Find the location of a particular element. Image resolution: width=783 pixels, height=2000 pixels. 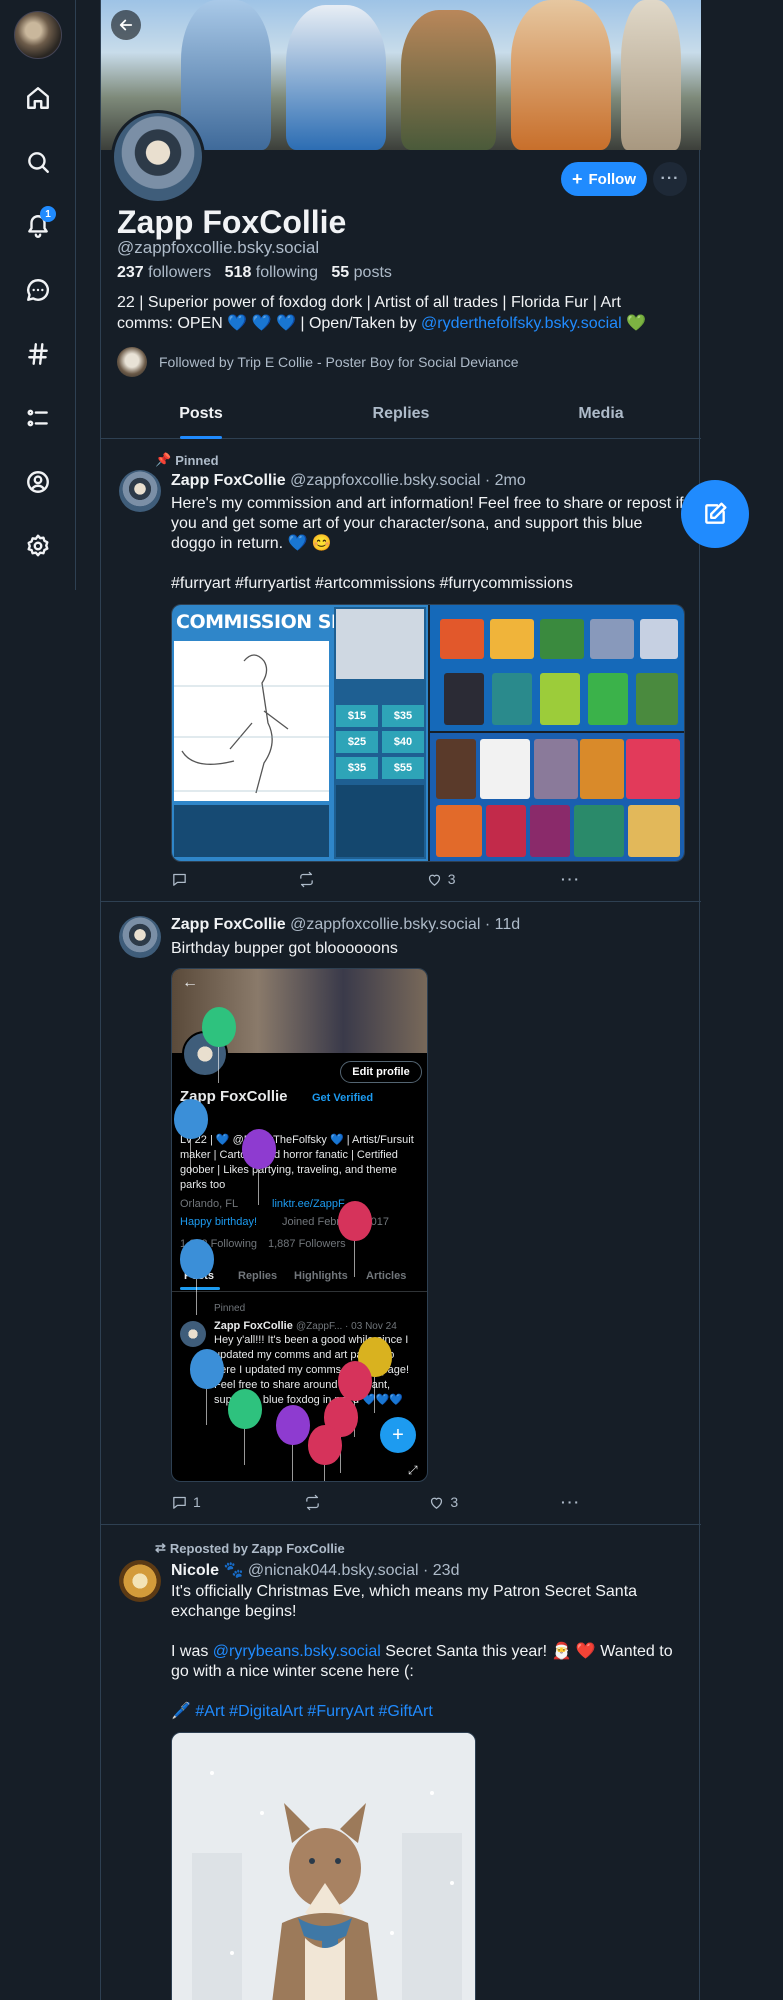

bio-green-heart: 💚 is located at coordinates (636, 323).